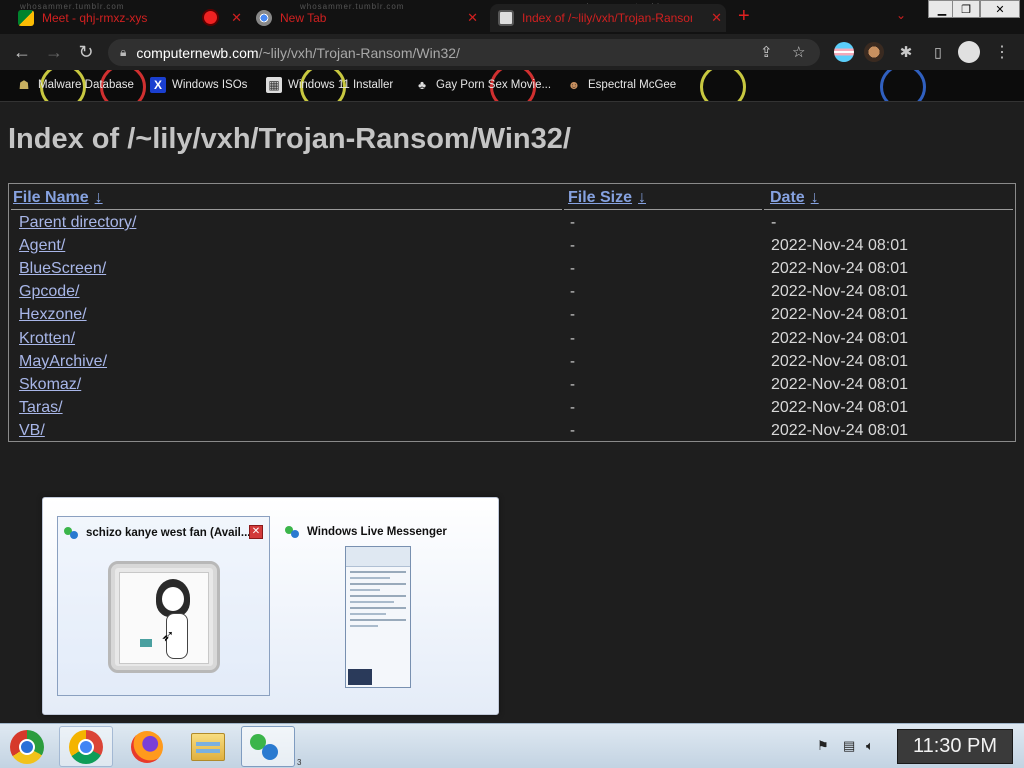 Image resolution: width=1024 pixels, height=768 pixels. I want to click on tab-index-of: Index of /~lily/vxh/Trojan-Ransom ✕, so click(608, 18).